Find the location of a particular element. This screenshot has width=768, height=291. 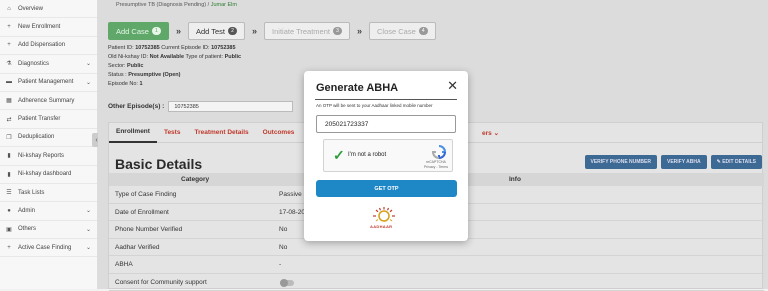

sidebar-item-label: Ni-kshay Reports is located at coordinates (41, 156).